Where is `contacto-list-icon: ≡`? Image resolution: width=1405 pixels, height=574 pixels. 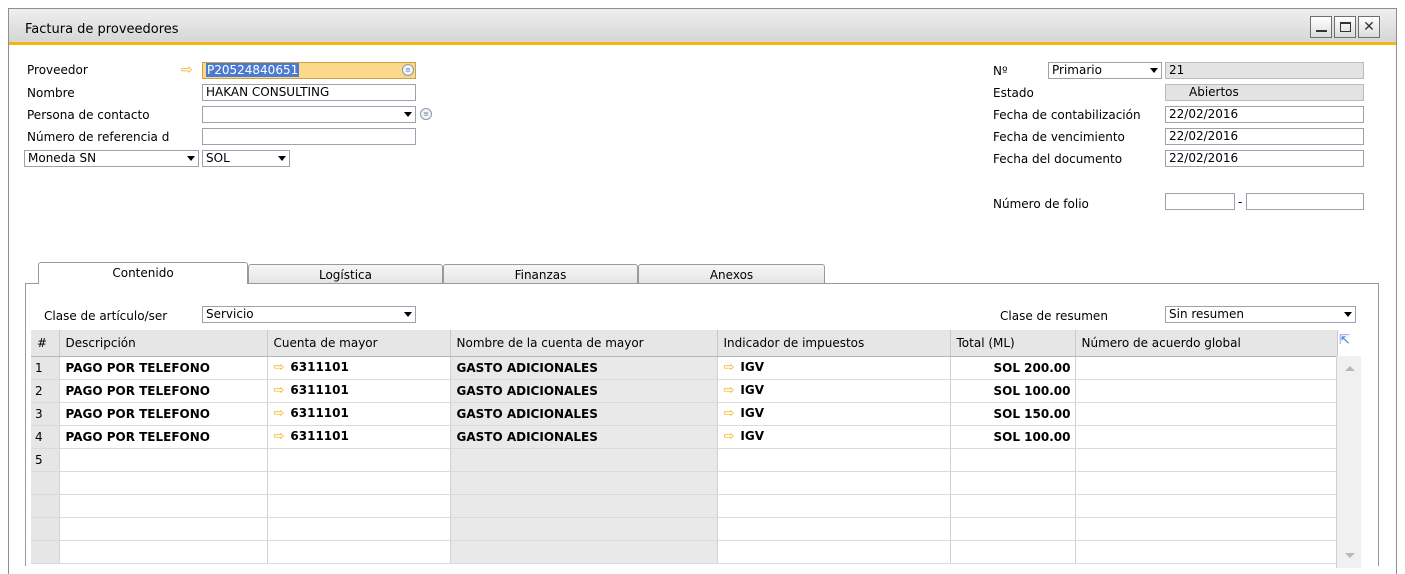
contacto-list-icon: ≡ is located at coordinates (426, 114).